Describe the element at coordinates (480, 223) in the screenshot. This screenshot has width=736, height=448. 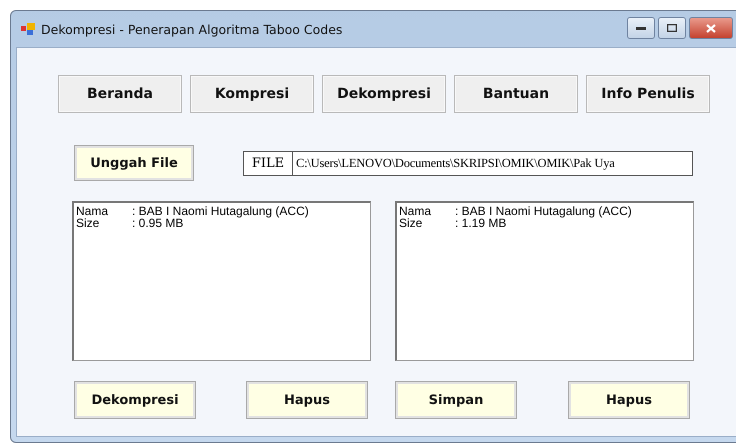
I see `info-value: : 1.19 MB` at that location.